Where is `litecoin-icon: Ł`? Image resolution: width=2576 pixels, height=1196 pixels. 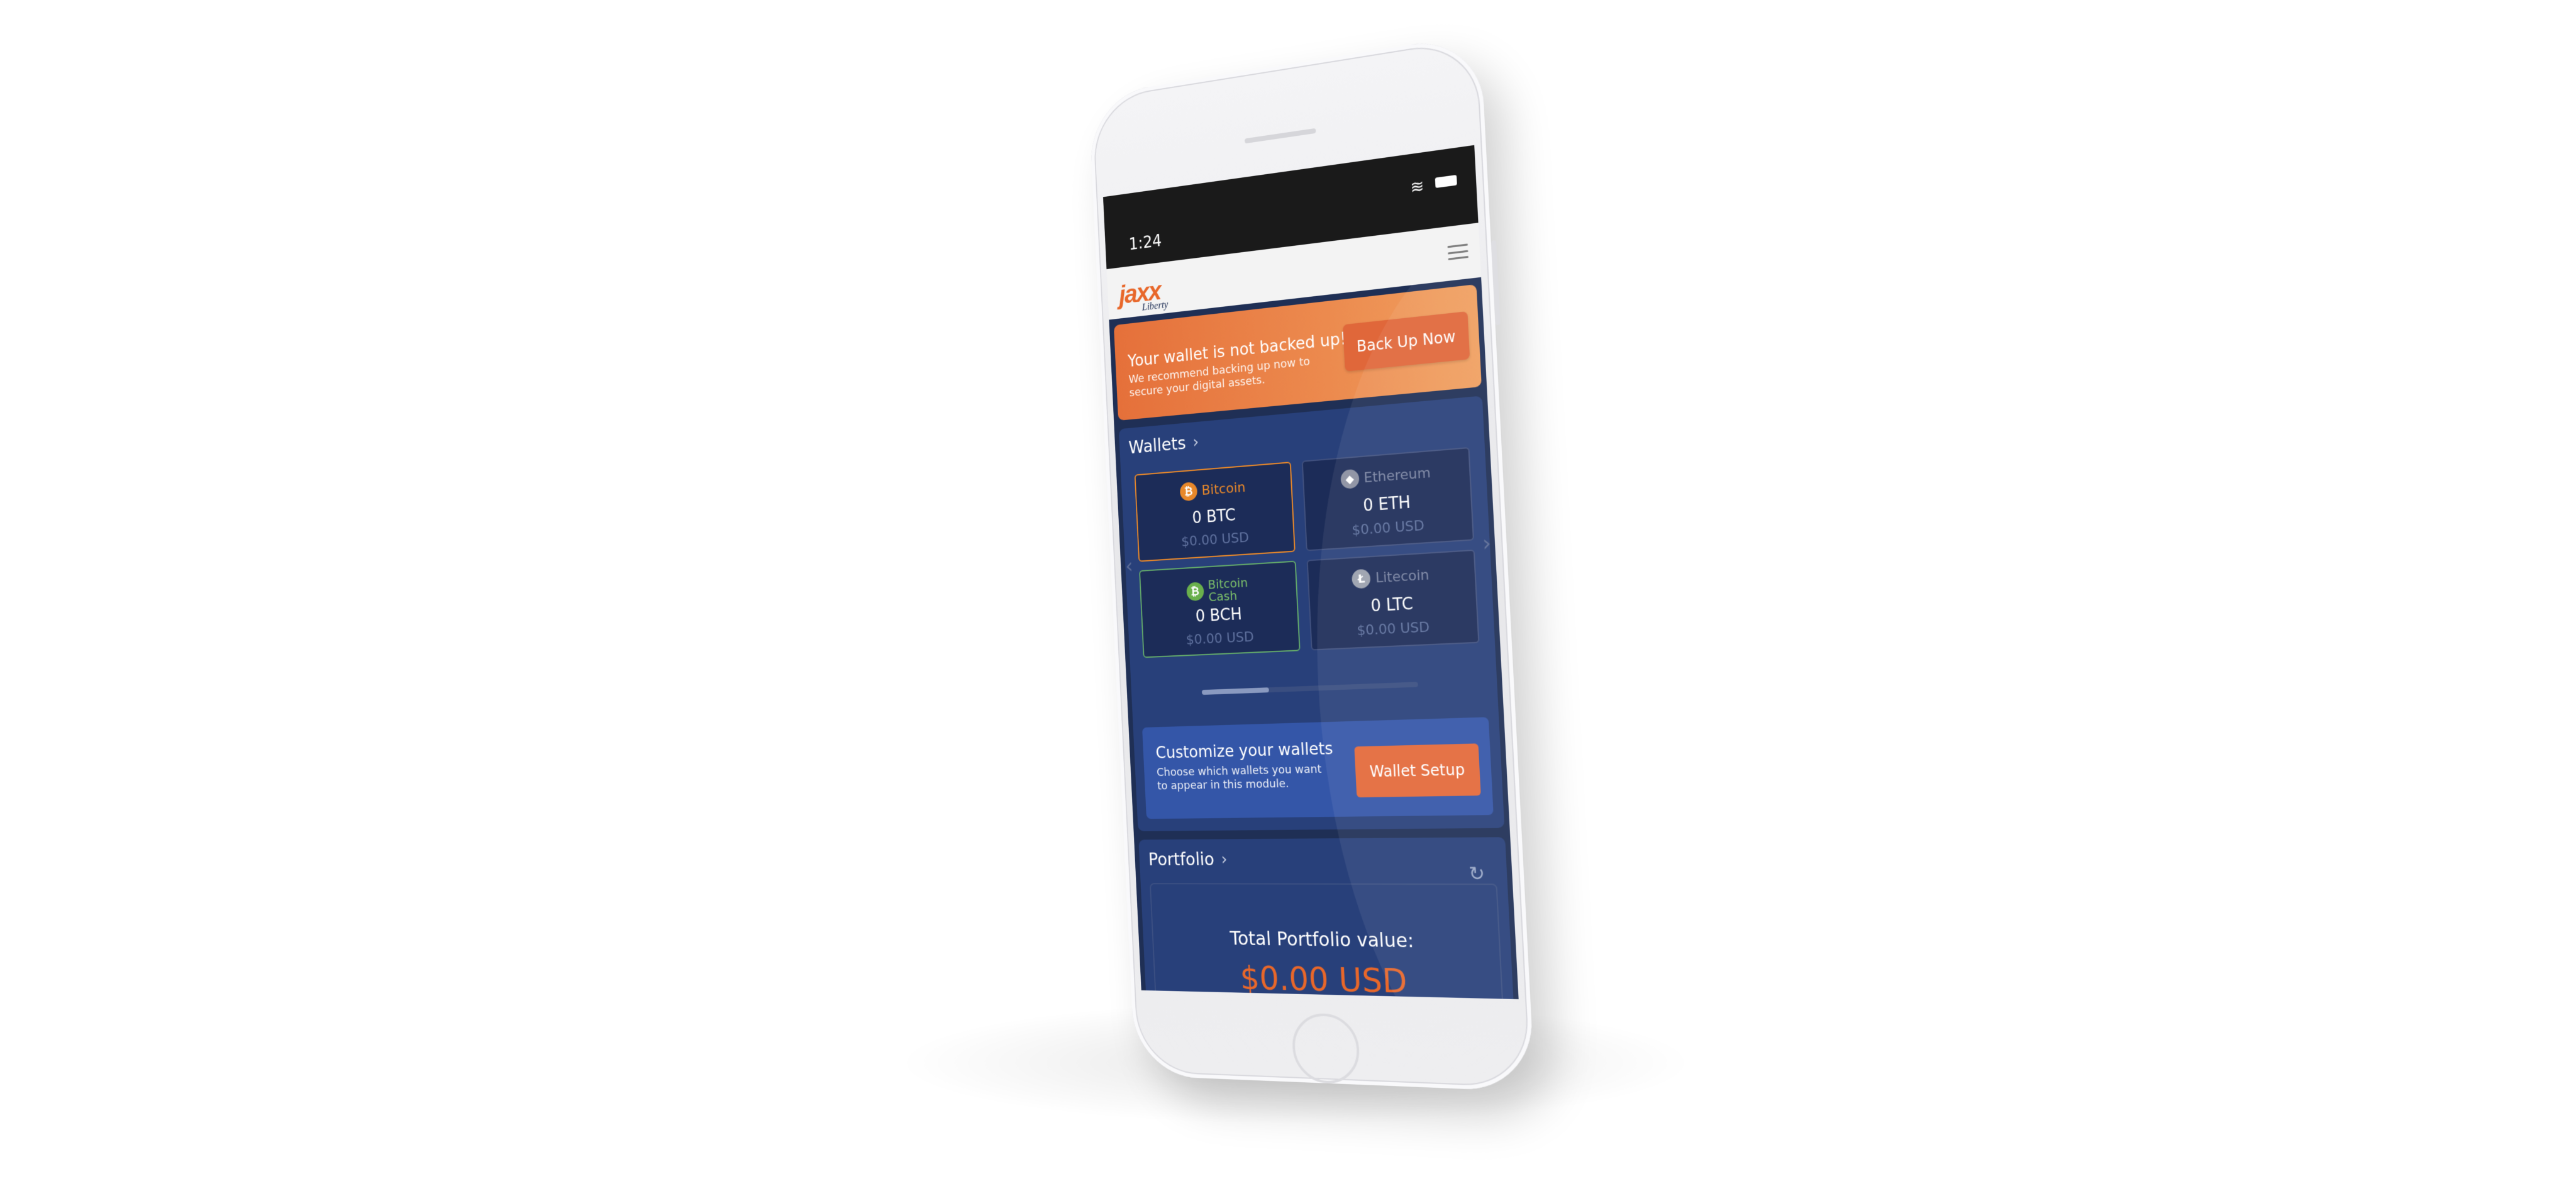
litecoin-icon: Ł is located at coordinates (1362, 578).